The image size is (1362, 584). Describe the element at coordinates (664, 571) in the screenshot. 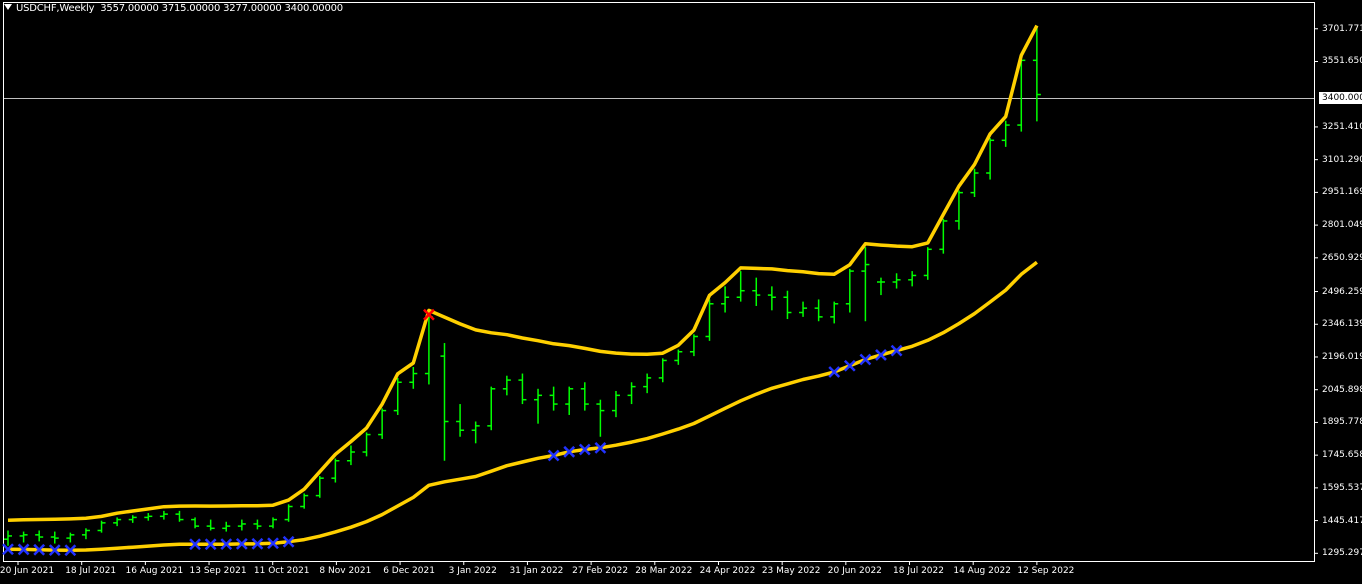

I see `time-tick-label: 28 Mar 2022` at that location.